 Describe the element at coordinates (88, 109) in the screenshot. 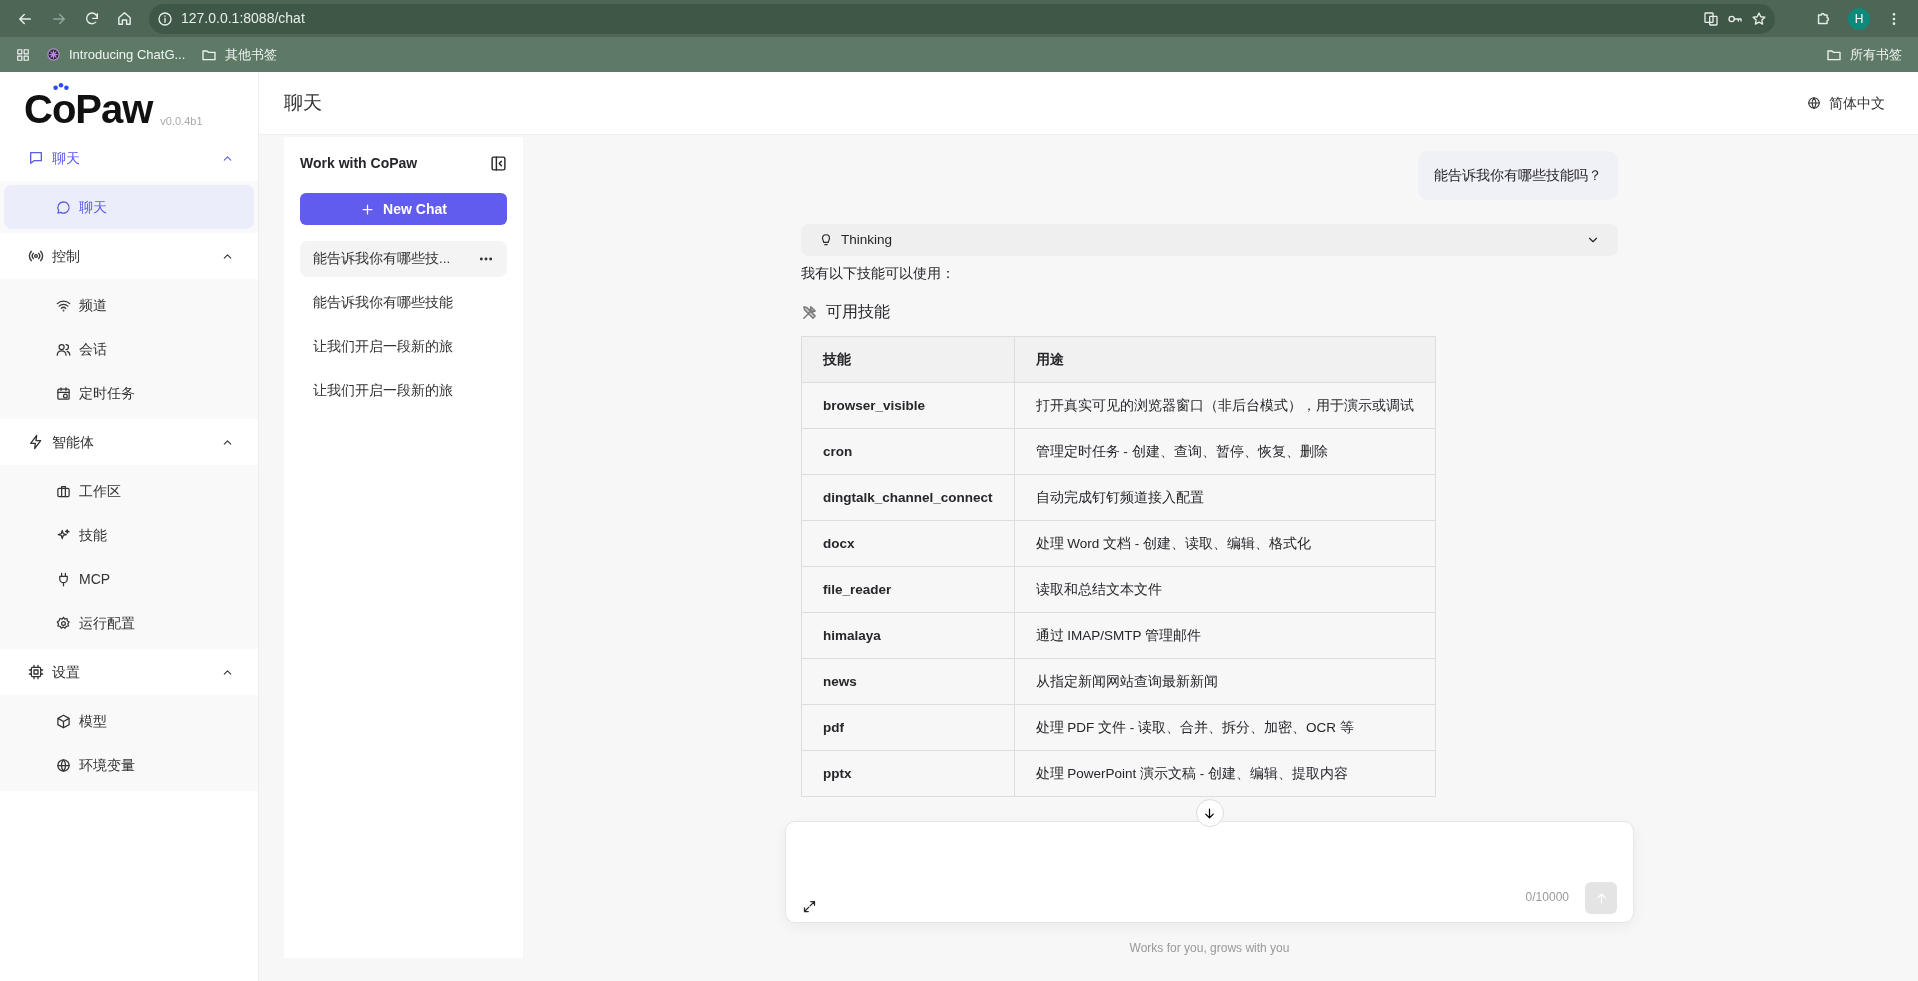

I see `logo-text: CoPaw` at that location.